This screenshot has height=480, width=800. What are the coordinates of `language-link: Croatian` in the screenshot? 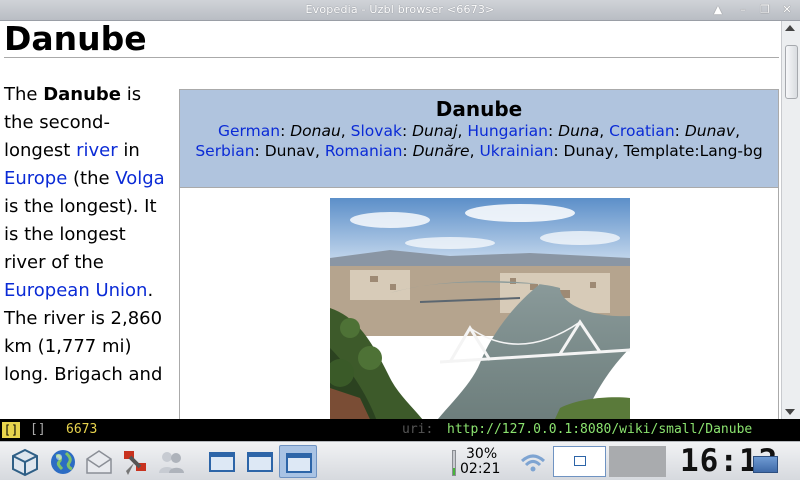 It's located at (642, 131).